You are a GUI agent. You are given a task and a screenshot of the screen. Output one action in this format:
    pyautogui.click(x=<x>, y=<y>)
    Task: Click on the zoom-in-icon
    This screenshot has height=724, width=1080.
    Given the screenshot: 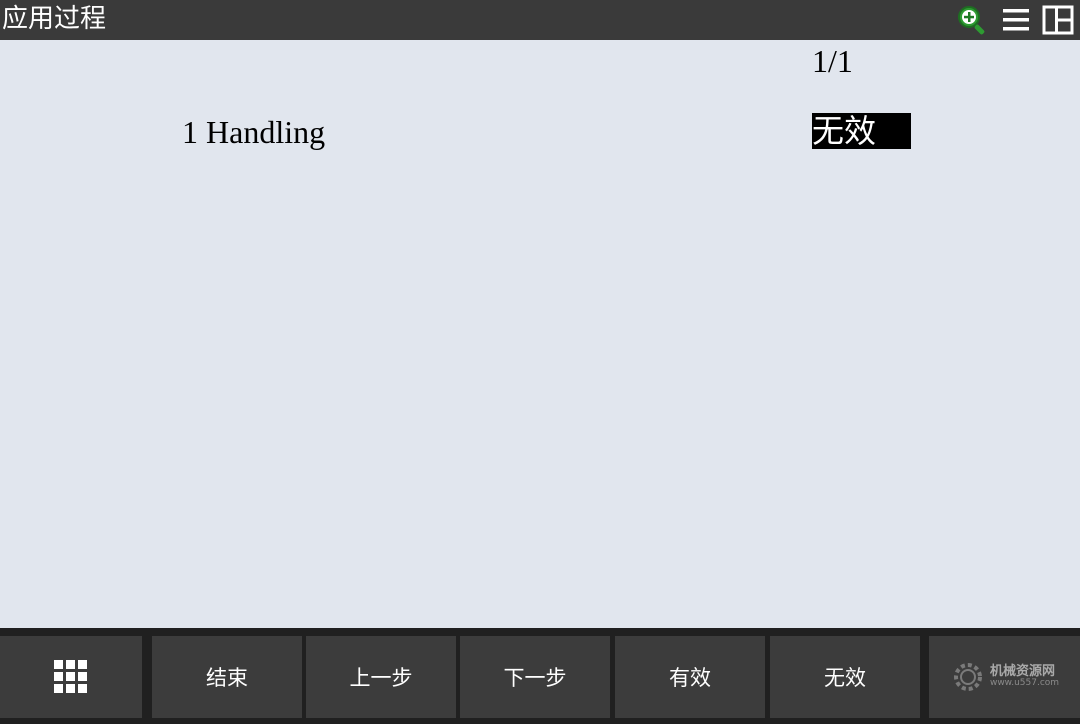 What is the action you would take?
    pyautogui.click(x=972, y=20)
    